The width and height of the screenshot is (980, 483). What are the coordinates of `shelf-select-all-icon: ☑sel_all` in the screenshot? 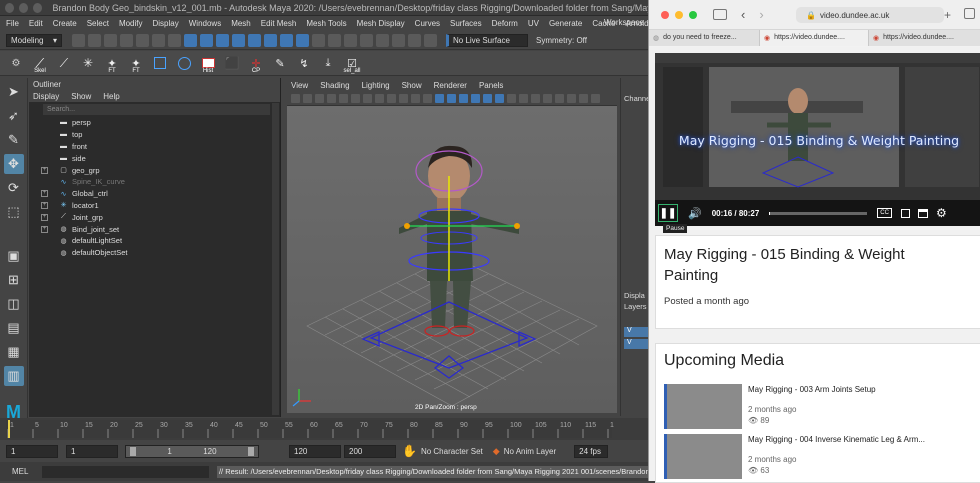 It's located at (352, 63).